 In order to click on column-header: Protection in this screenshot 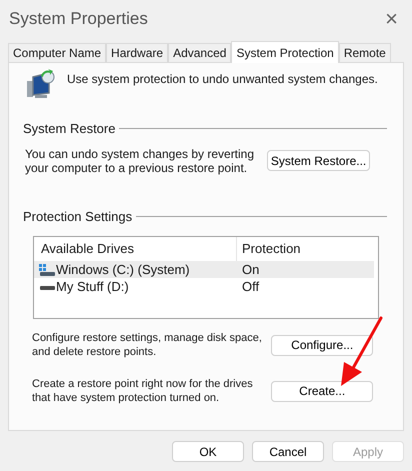, I will do `click(271, 249)`.